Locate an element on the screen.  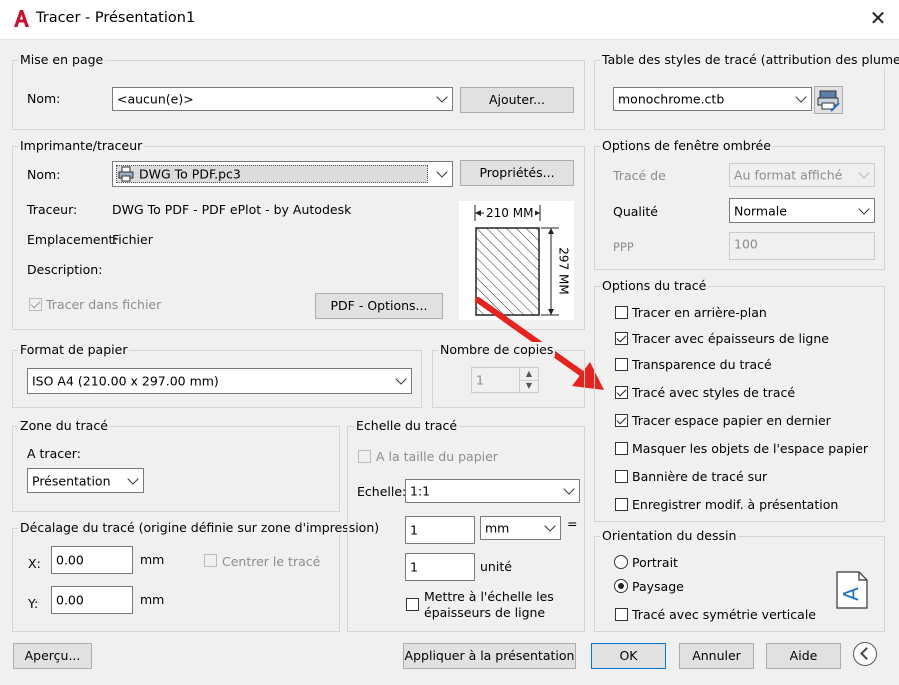
format-papier-select: ISO A4 (210.00 x 297.00 mm) is located at coordinates (219, 381).